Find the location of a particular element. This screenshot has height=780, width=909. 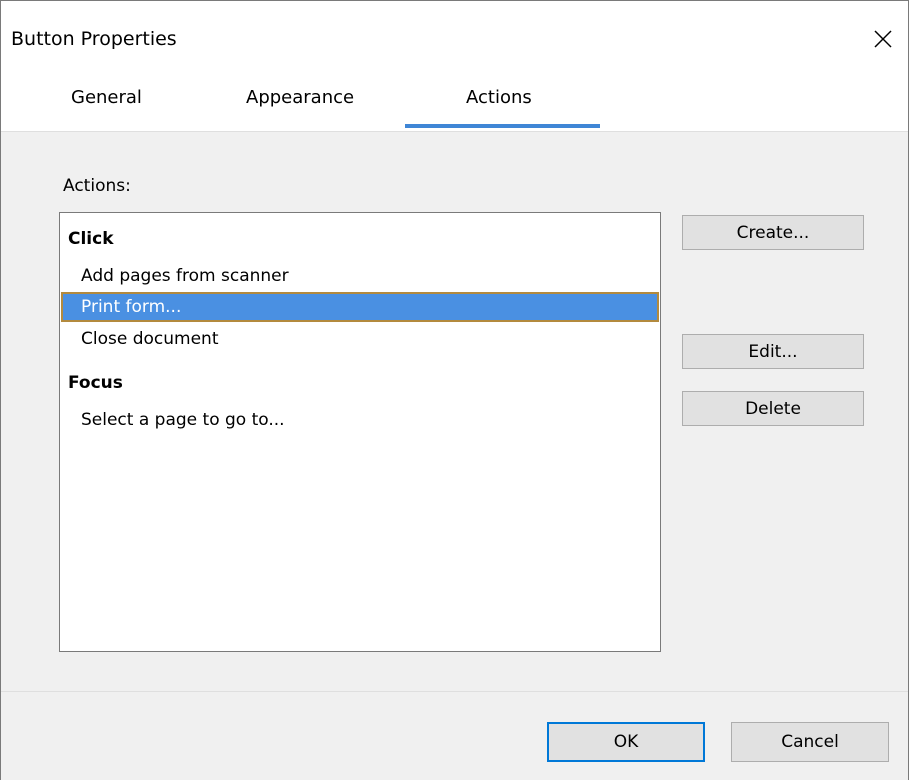

tab-strip: General Appearance Actions is located at coordinates (454, 102).